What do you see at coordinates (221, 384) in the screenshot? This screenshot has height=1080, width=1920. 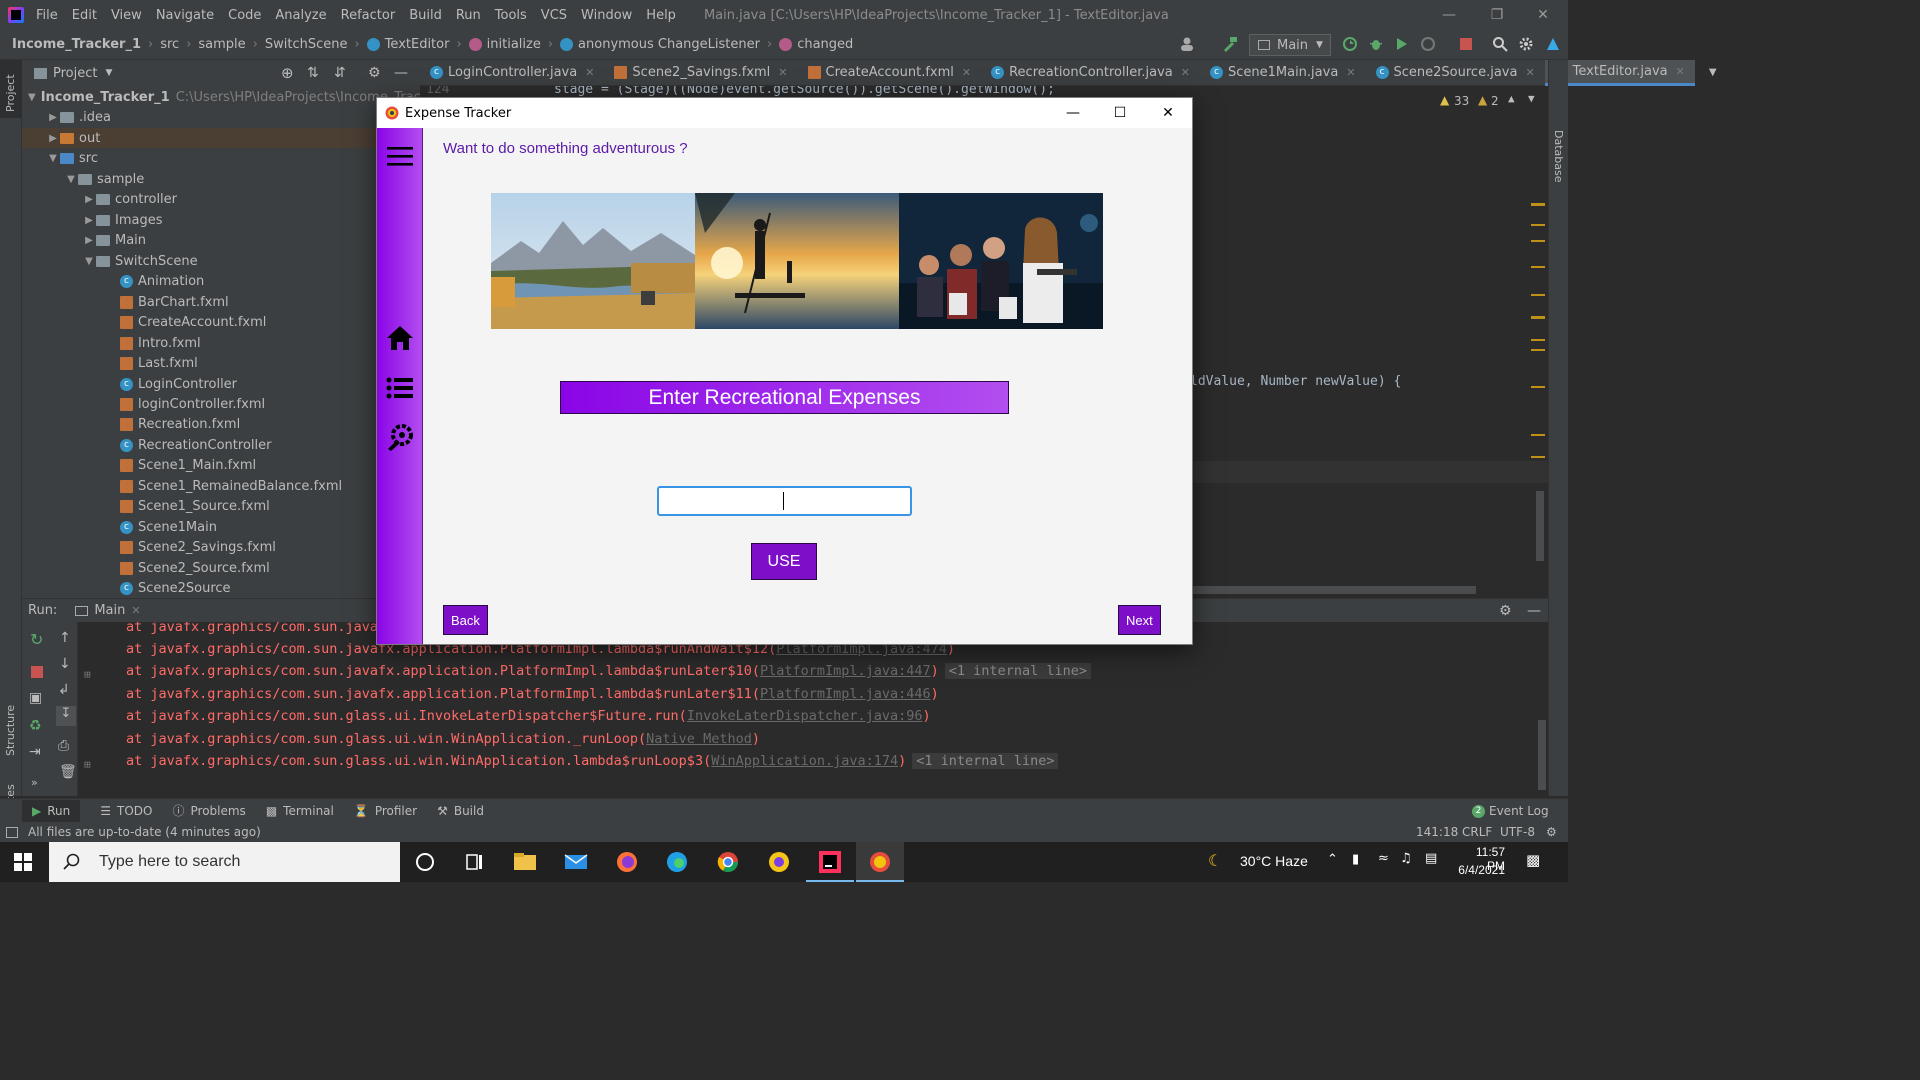 I see `tree-item: c LoginController` at bounding box center [221, 384].